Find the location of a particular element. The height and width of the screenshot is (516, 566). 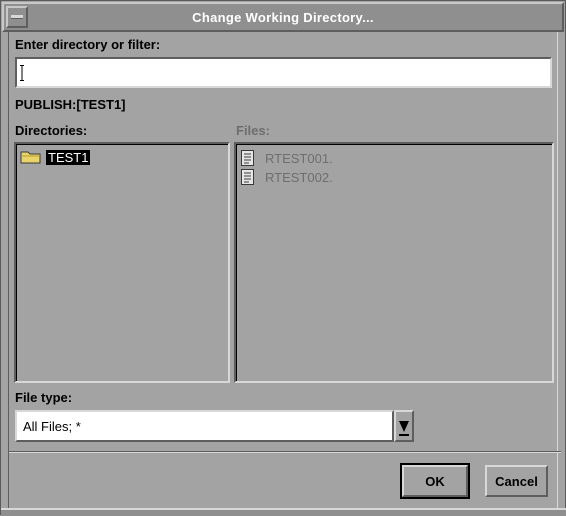

text-cursor-icon is located at coordinates (22, 73).